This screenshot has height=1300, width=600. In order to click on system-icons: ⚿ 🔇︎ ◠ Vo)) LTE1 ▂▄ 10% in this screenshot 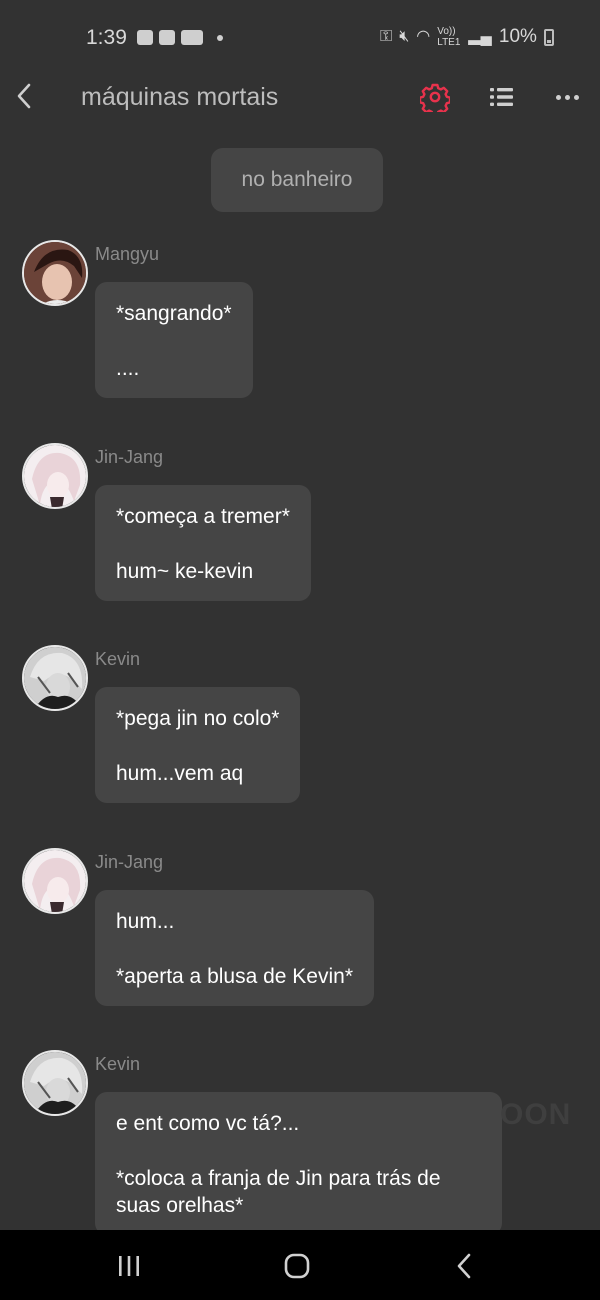, I will do `click(467, 37)`.